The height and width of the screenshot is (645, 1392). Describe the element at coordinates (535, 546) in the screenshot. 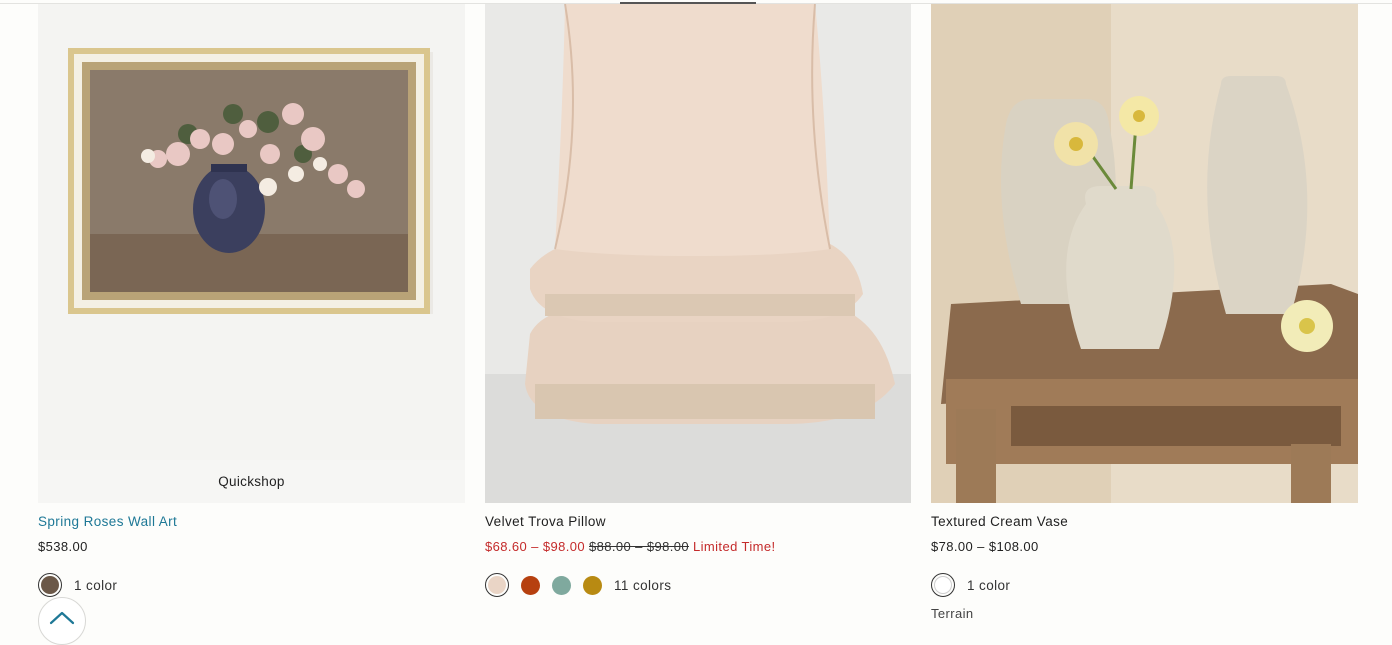

I see `sale-price: $68.60 – $98.00` at that location.